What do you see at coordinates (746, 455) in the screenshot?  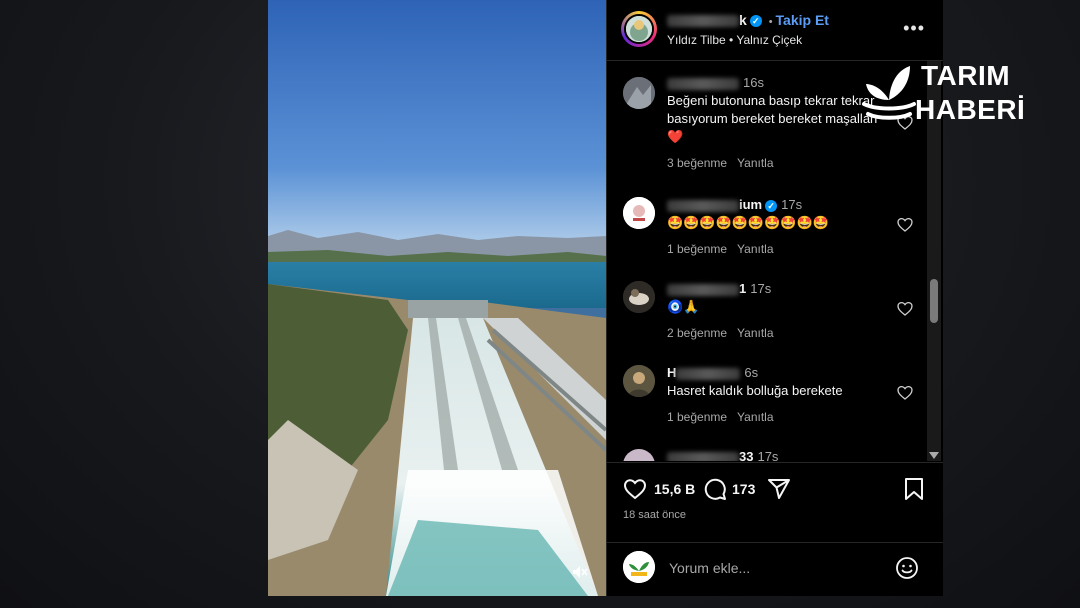 I see `commenter-username: 33` at bounding box center [746, 455].